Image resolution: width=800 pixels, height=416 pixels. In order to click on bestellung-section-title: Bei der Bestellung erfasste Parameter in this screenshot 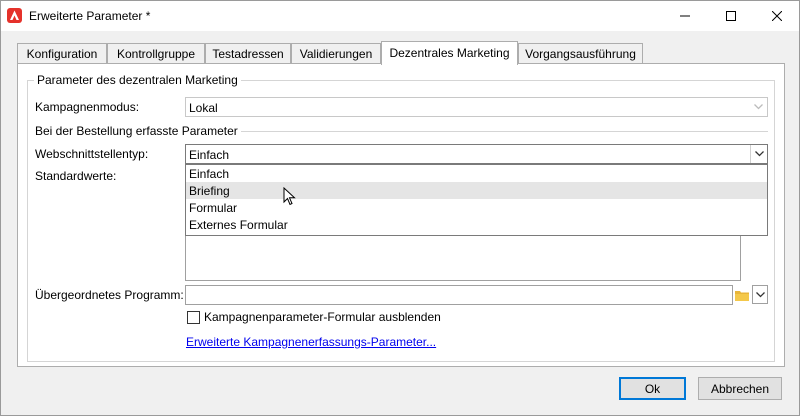, I will do `click(138, 131)`.